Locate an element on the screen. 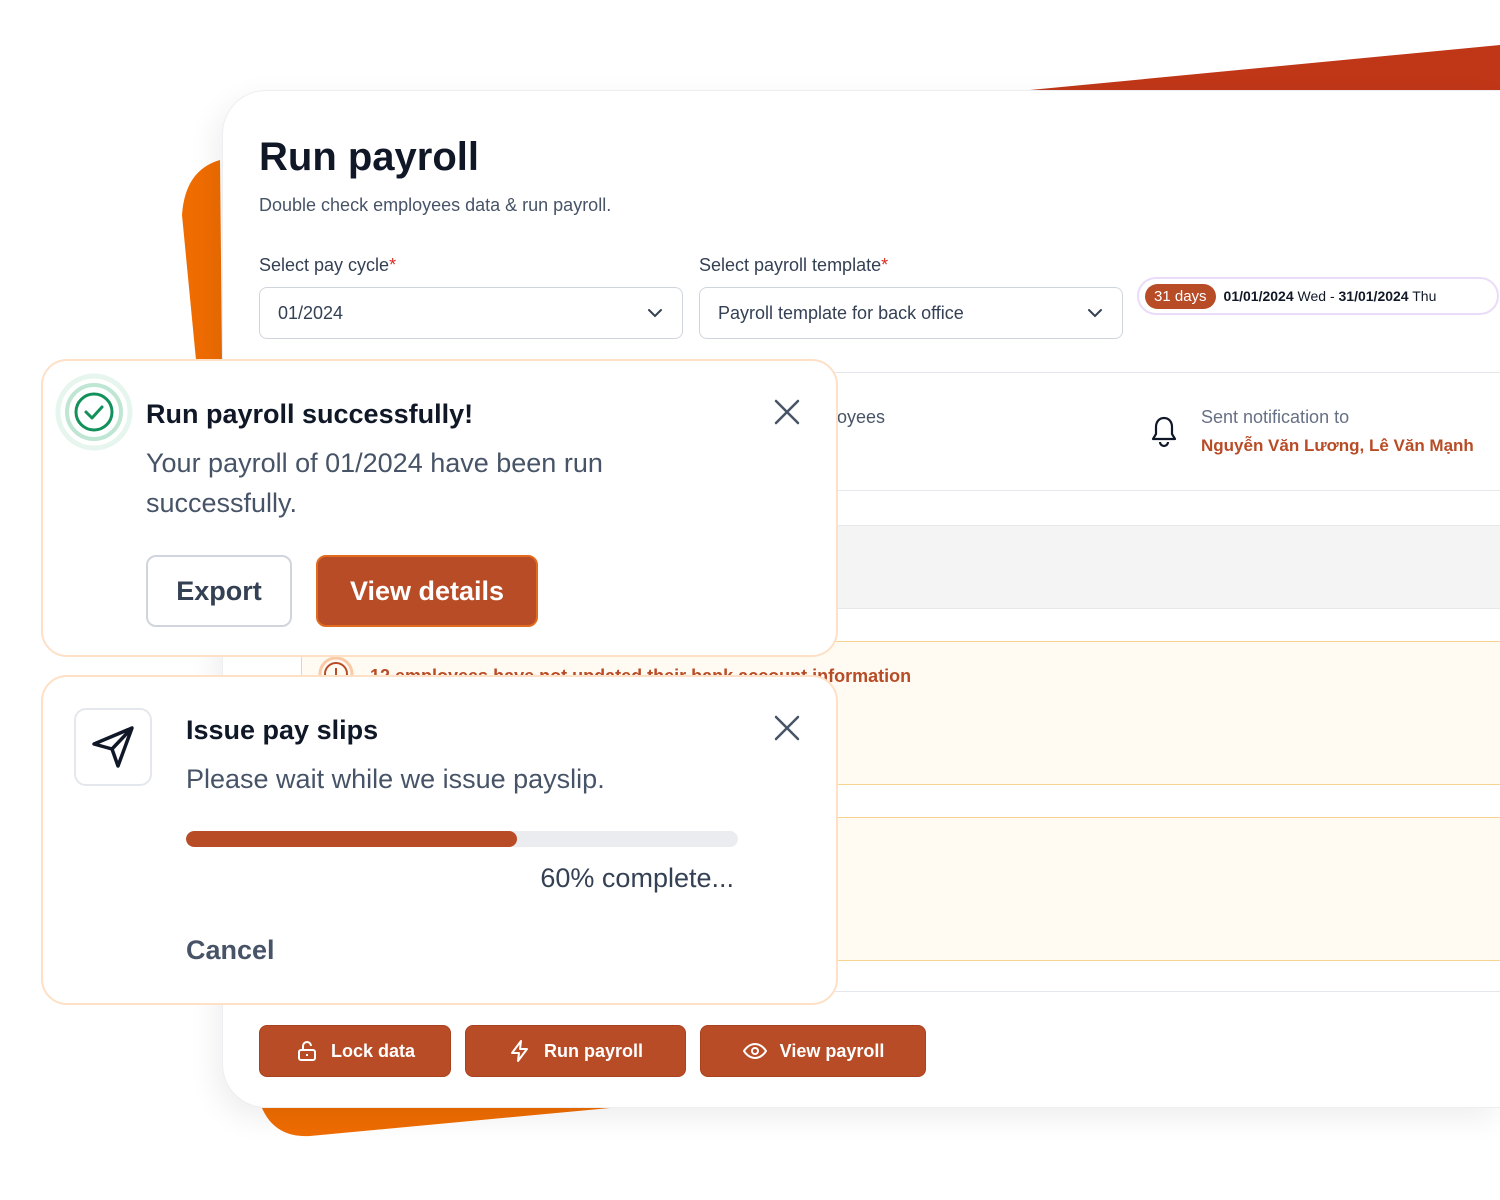 The width and height of the screenshot is (1500, 1200). lightning-icon is located at coordinates (519, 1051).